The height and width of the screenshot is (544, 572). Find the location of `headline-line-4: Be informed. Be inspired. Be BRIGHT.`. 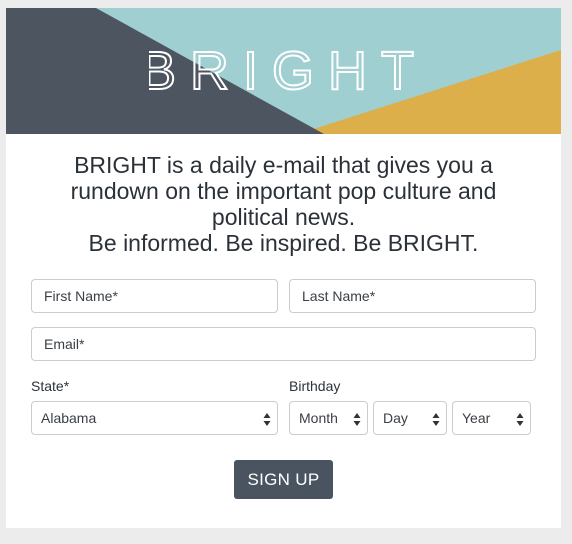

headline-line-4: Be informed. Be inspired. Be BRIGHT. is located at coordinates (283, 243).